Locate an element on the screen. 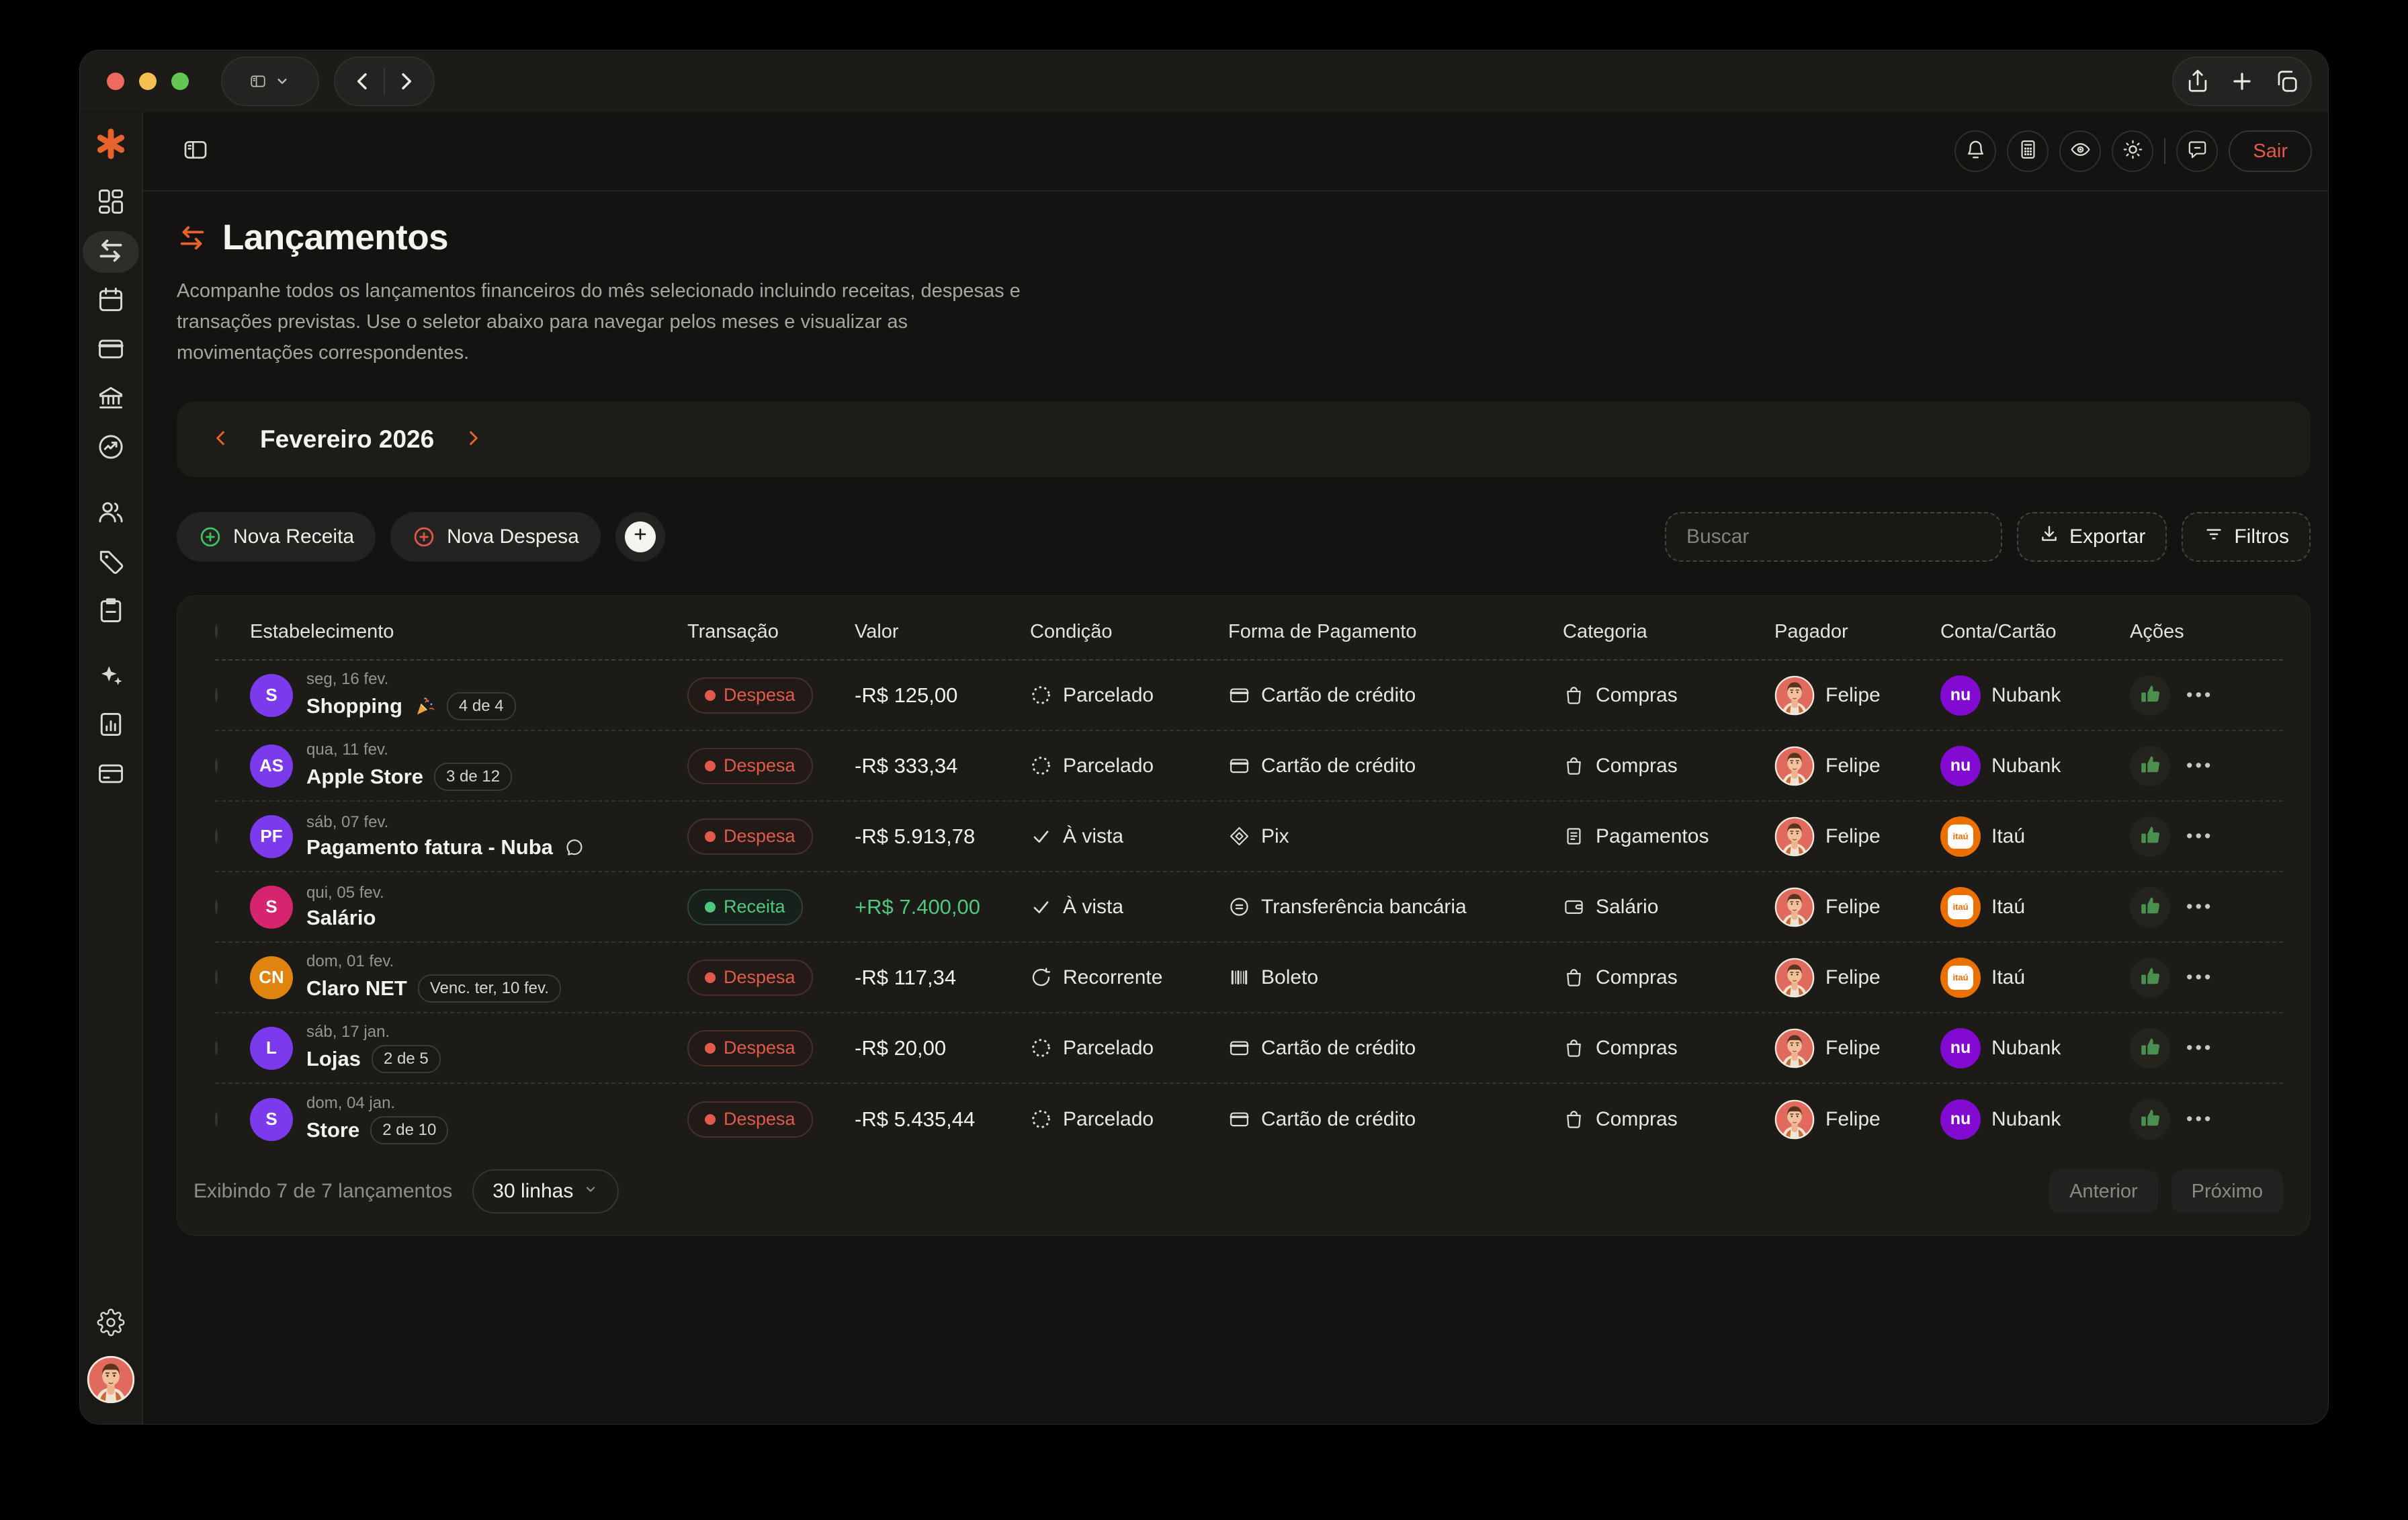 This screenshot has height=1520, width=2408. sidebar-item-goals is located at coordinates (111, 448).